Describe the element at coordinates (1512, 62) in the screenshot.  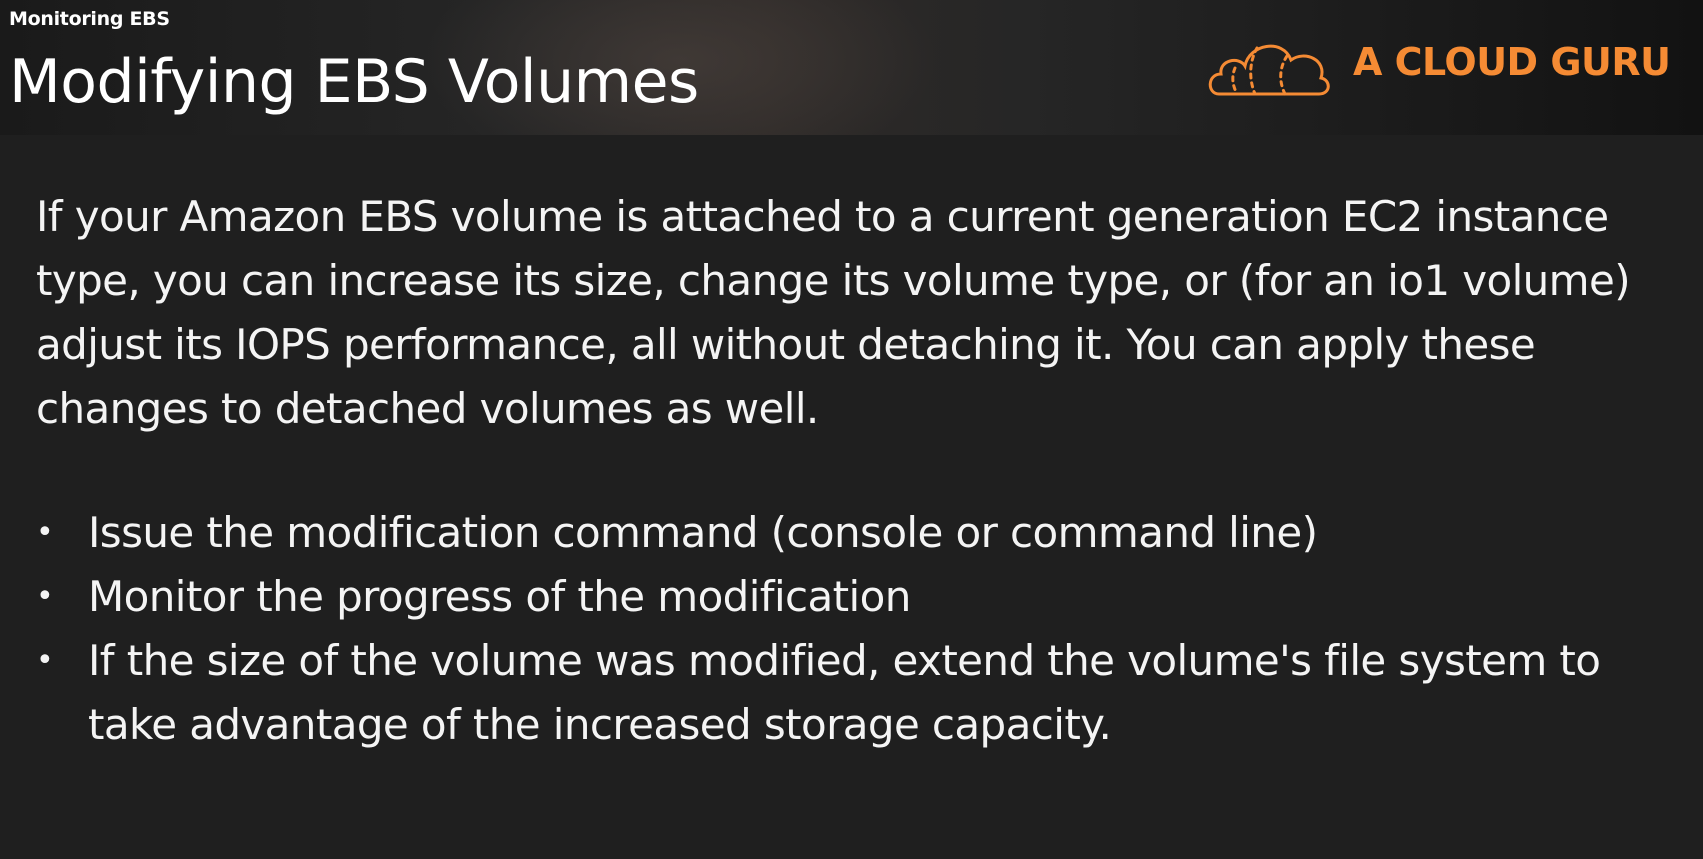
I see `brand-name: A CLOUD GURU` at that location.